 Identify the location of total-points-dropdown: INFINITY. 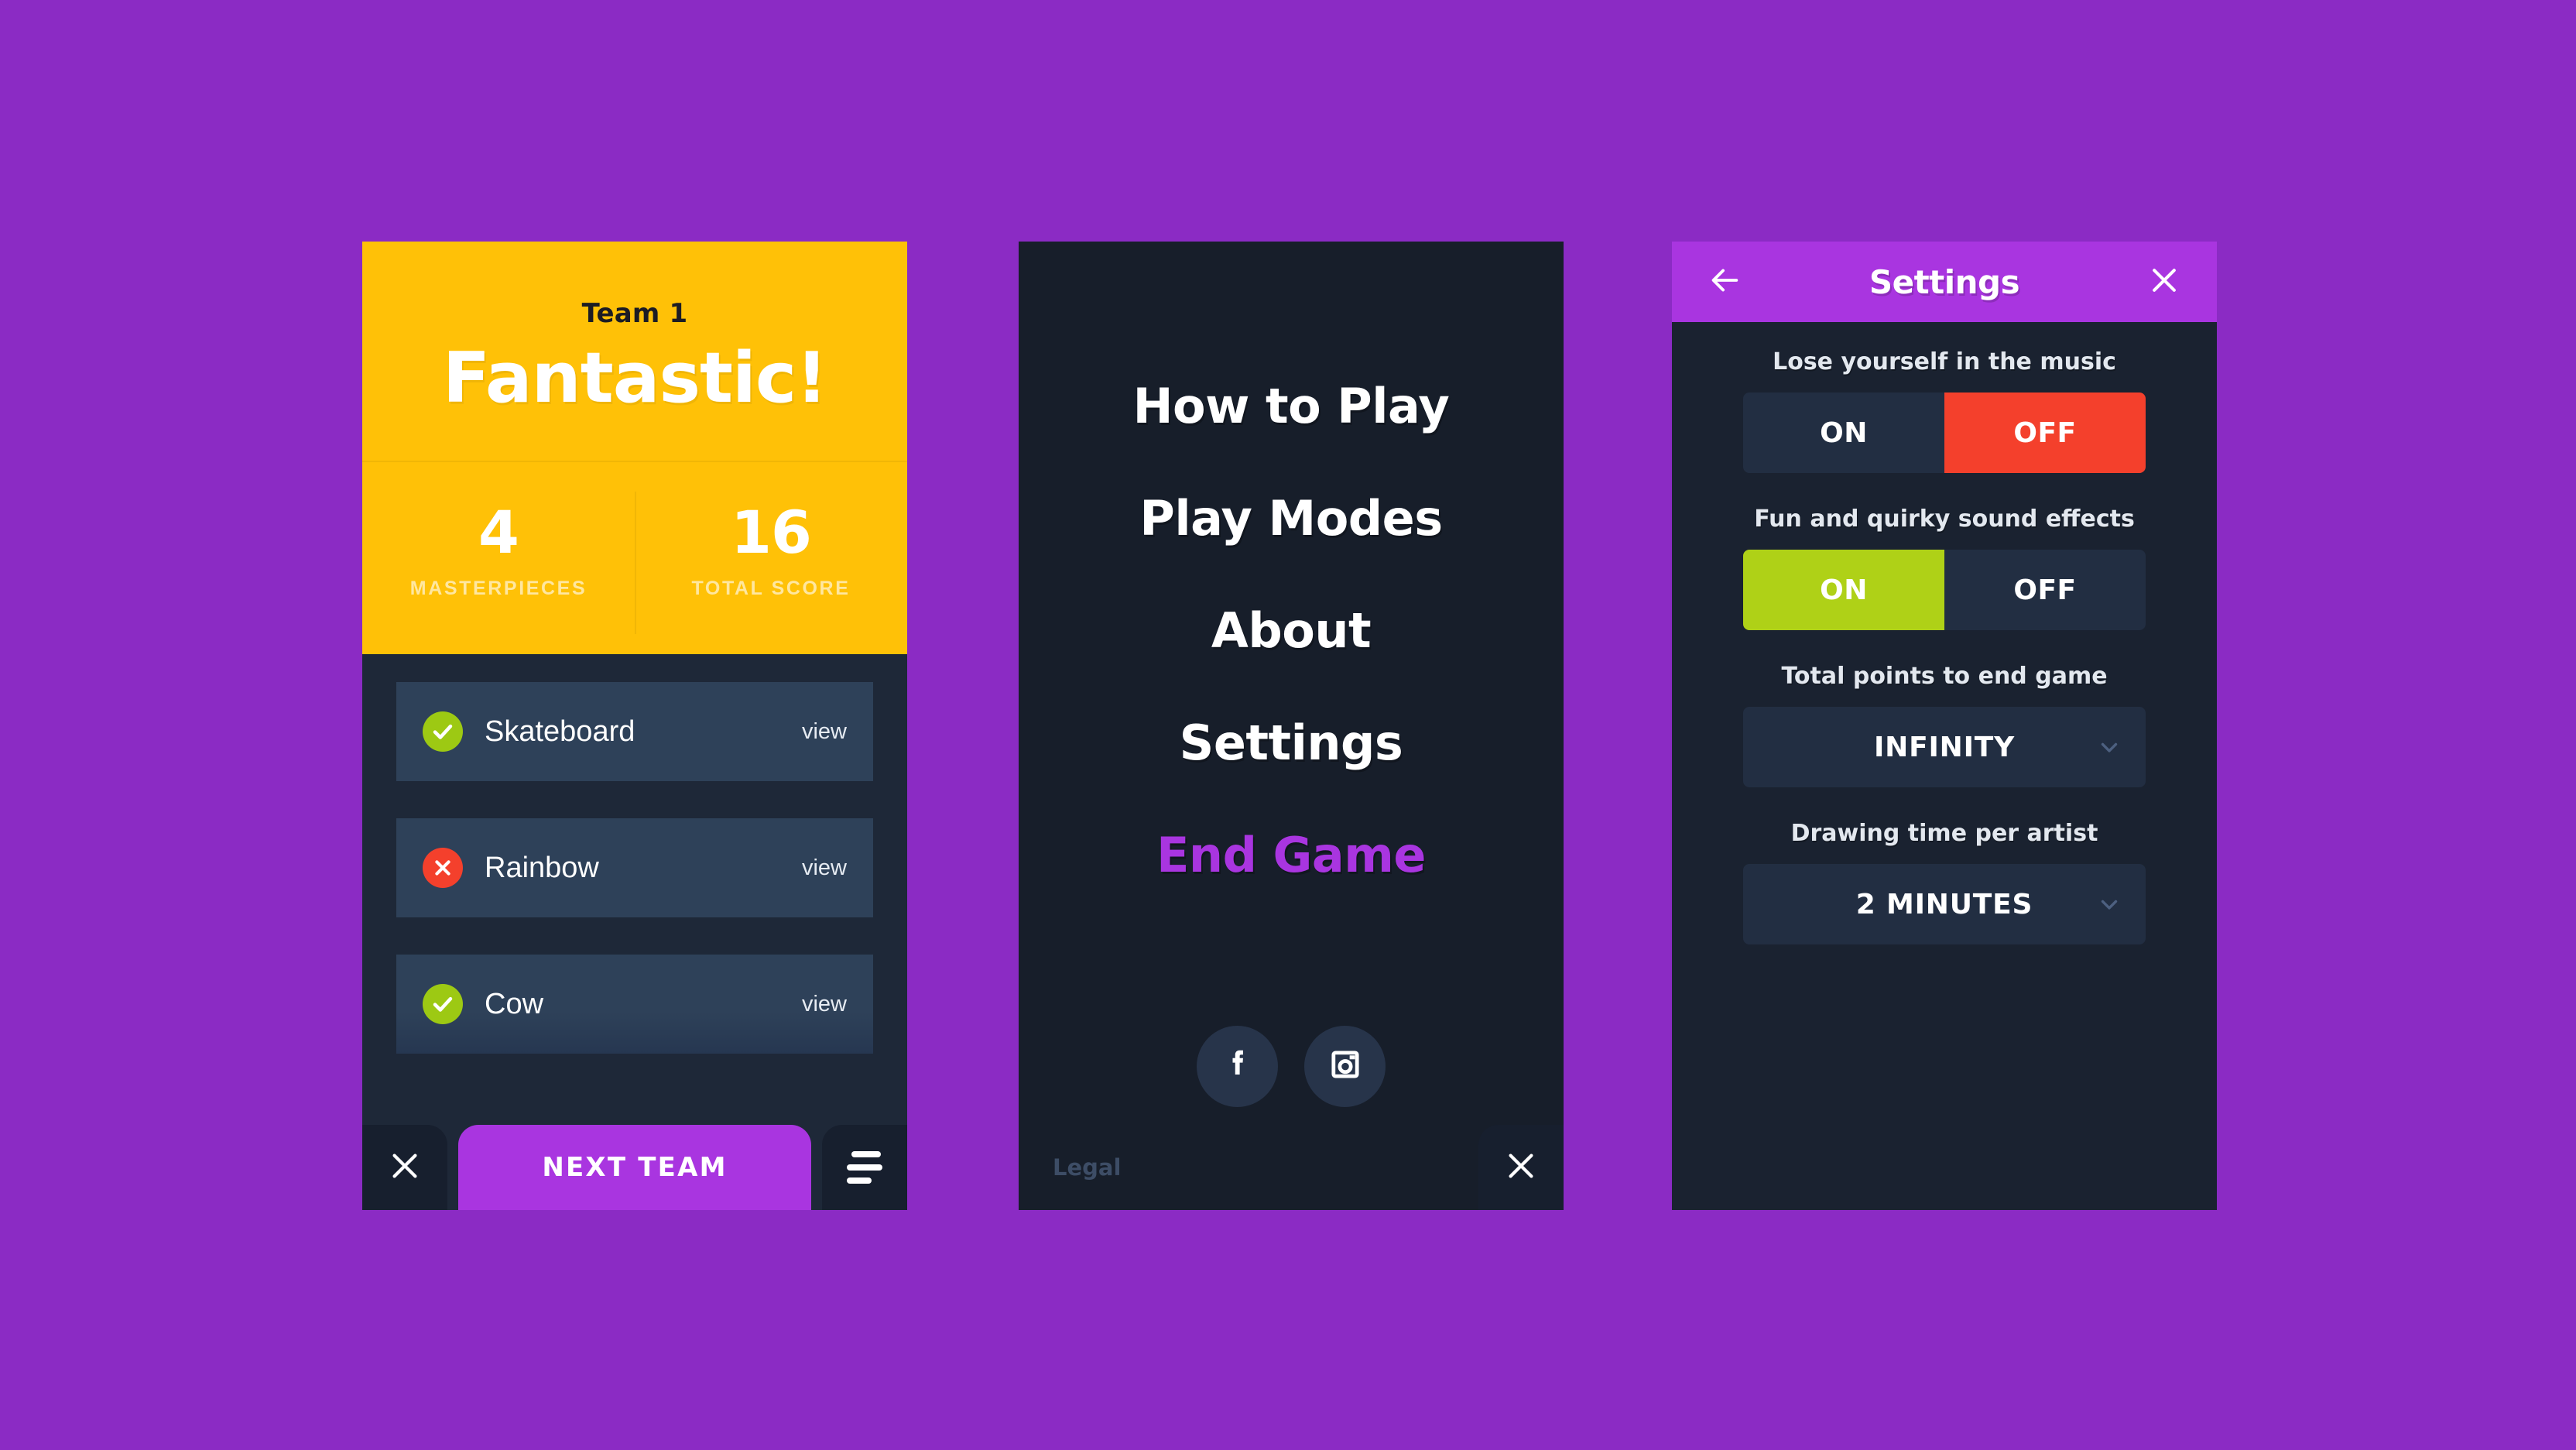
(1944, 747).